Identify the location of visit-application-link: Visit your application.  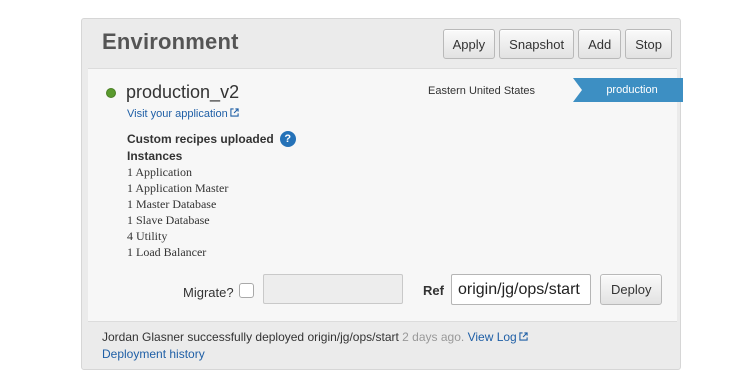
(183, 114).